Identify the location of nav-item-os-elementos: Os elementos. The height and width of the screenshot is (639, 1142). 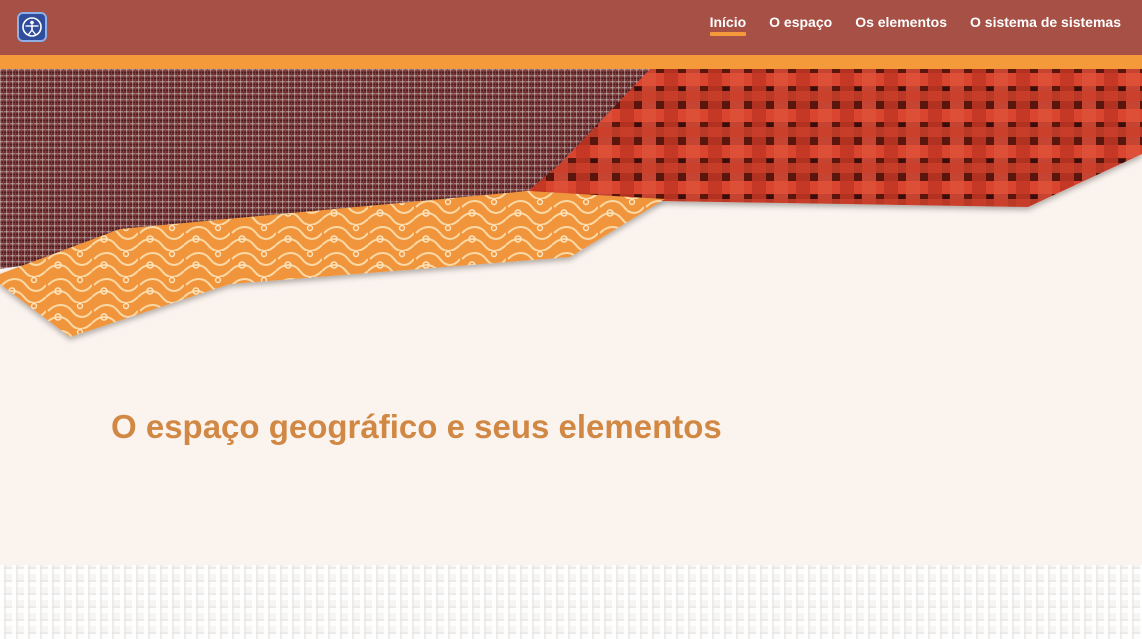
(901, 22).